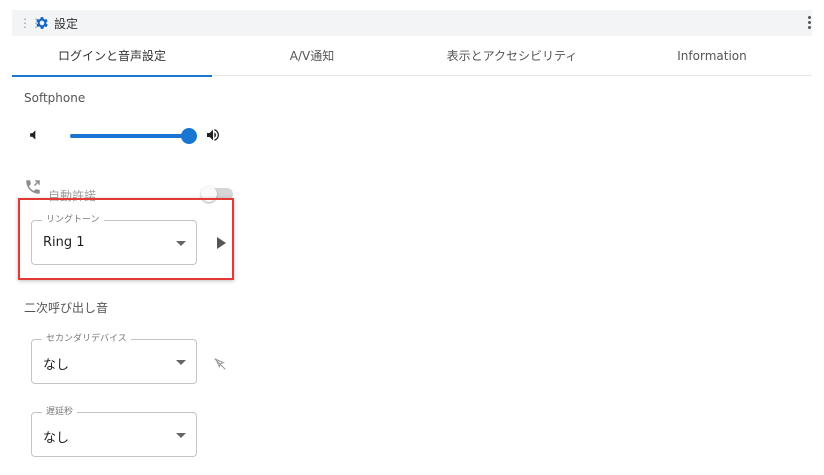 This screenshot has width=824, height=475. I want to click on tab-bar: ログインと音声設定 A/V通知 表示とアクセシビリティ Information, so click(412, 56).